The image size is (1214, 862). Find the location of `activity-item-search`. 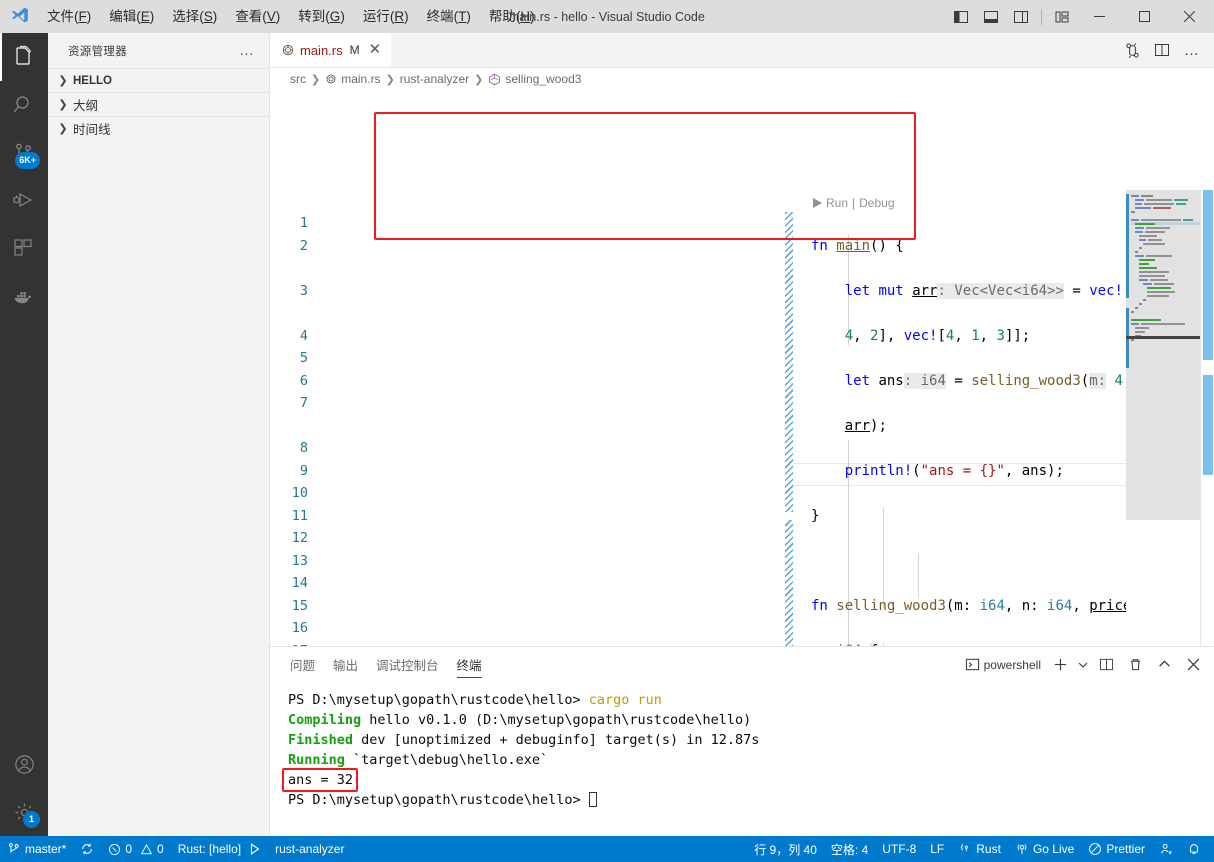

activity-item-search is located at coordinates (24, 105).